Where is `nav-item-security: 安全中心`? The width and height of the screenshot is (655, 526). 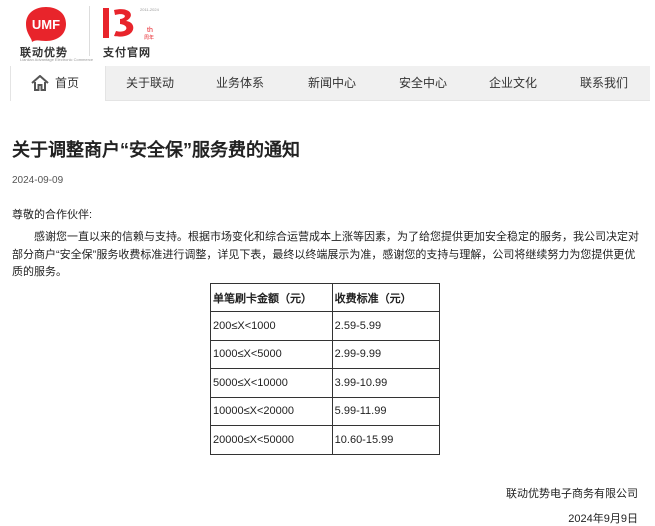 nav-item-security: 安全中心 is located at coordinates (423, 83).